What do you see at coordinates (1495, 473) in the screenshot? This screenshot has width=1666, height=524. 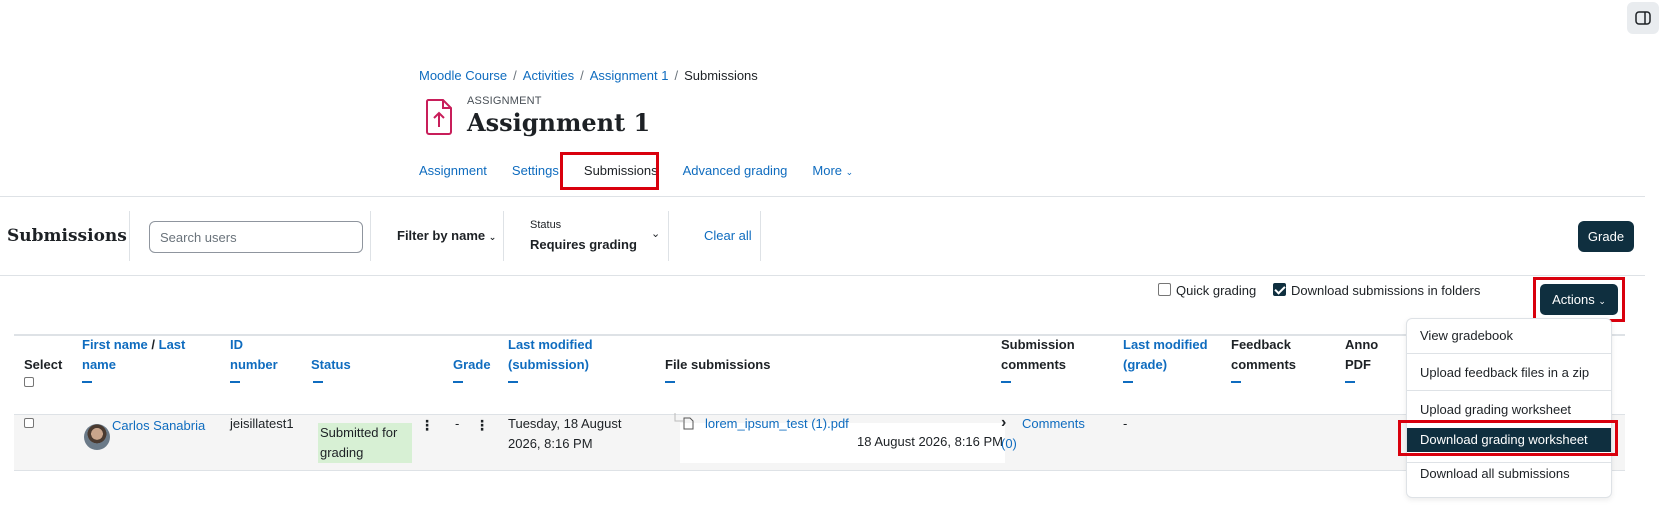 I see `menu-item-download-all-submissions: Download all submissions` at bounding box center [1495, 473].